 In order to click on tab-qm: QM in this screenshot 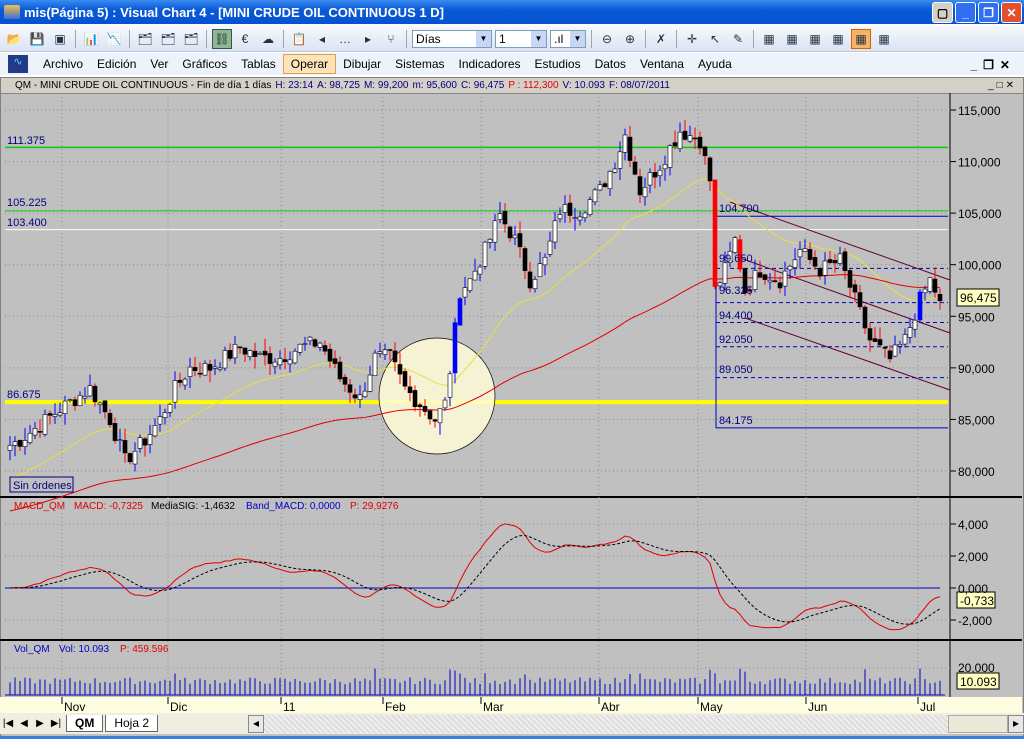, I will do `click(85, 723)`.